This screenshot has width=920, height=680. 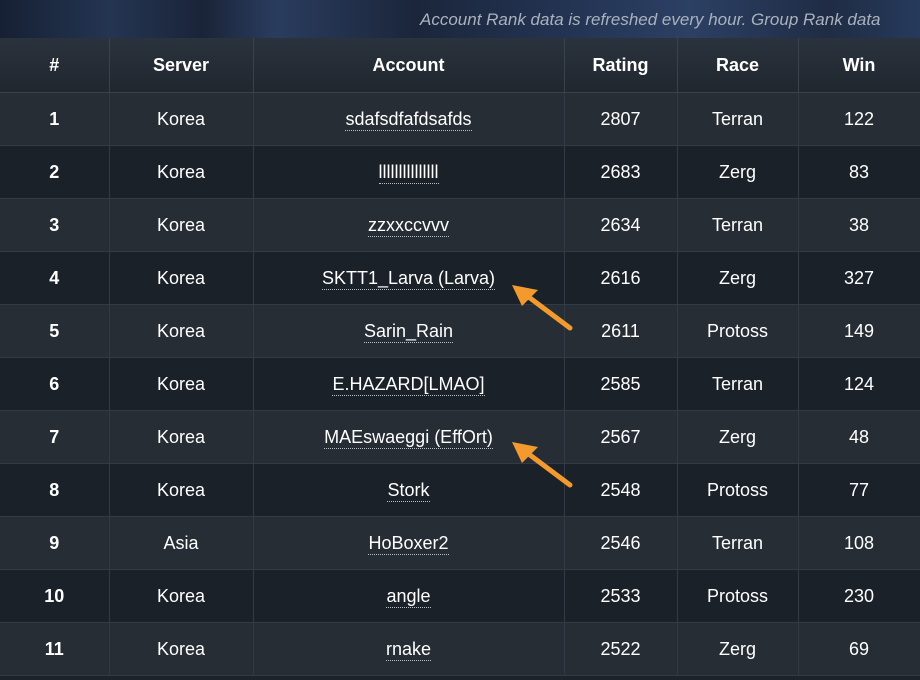 I want to click on account-cell: Sarin_Rain, so click(x=409, y=331).